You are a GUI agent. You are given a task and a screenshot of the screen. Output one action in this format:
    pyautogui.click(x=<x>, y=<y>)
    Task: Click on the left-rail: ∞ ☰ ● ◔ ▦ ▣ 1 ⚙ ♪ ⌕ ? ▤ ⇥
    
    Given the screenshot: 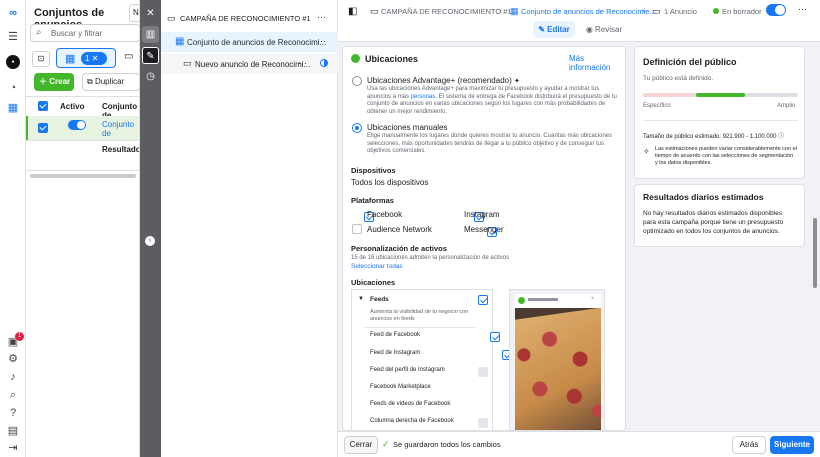 What is the action you would take?
    pyautogui.click(x=13, y=228)
    